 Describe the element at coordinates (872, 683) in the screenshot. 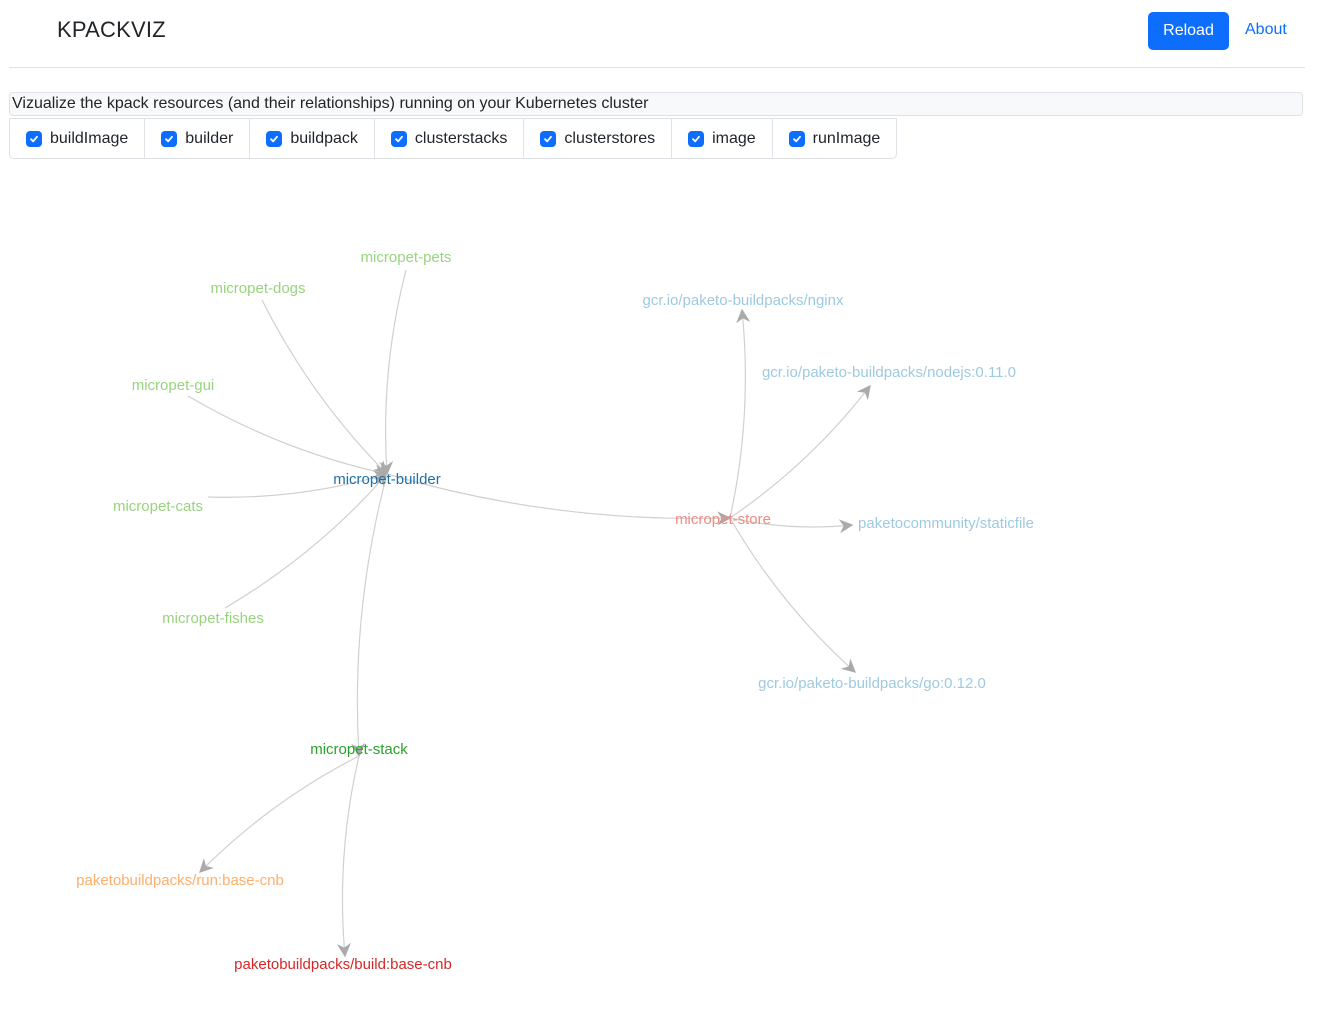

I see `node-go: gcr.io/paketo-buildpacks/go:0.12.0` at that location.